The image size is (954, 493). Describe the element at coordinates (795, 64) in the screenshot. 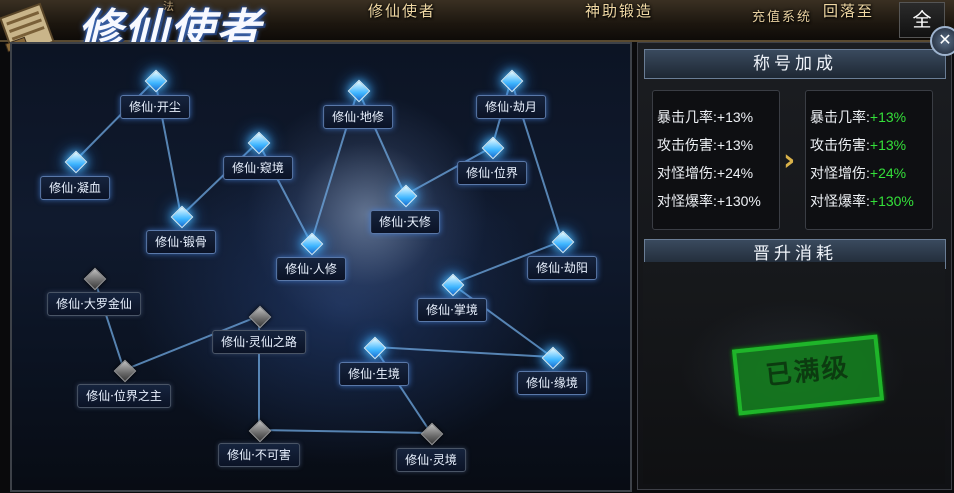

I see `bonus-header: 称号加成` at that location.